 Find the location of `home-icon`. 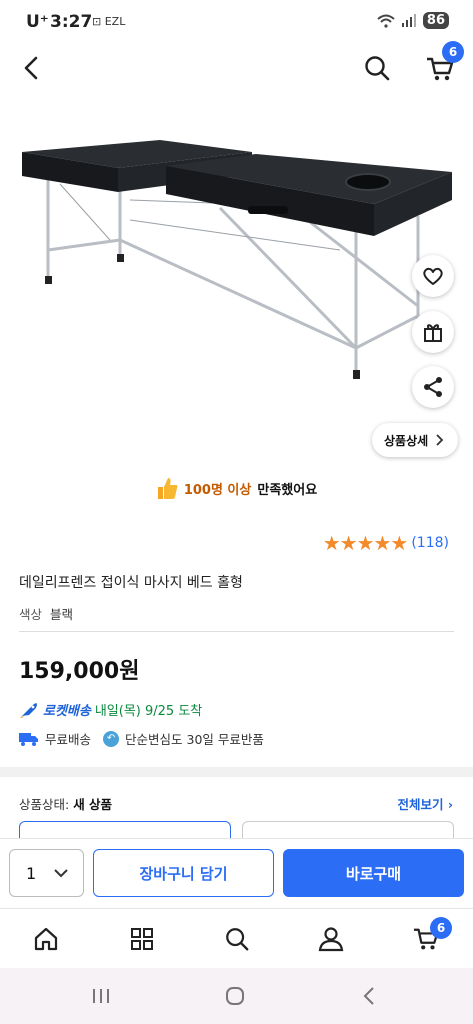

home-icon is located at coordinates (46, 939).